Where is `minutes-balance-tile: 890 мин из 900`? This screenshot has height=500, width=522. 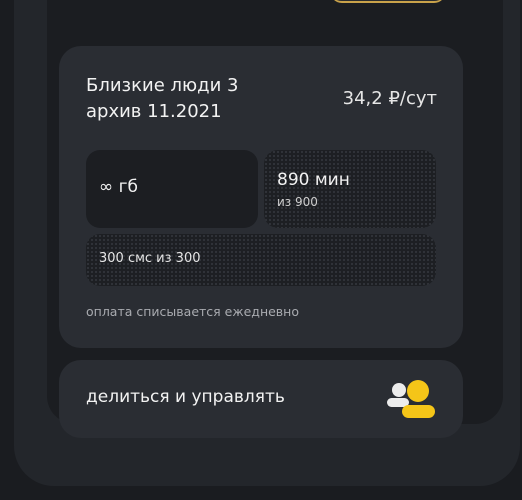 minutes-balance-tile: 890 мин из 900 is located at coordinates (350, 189).